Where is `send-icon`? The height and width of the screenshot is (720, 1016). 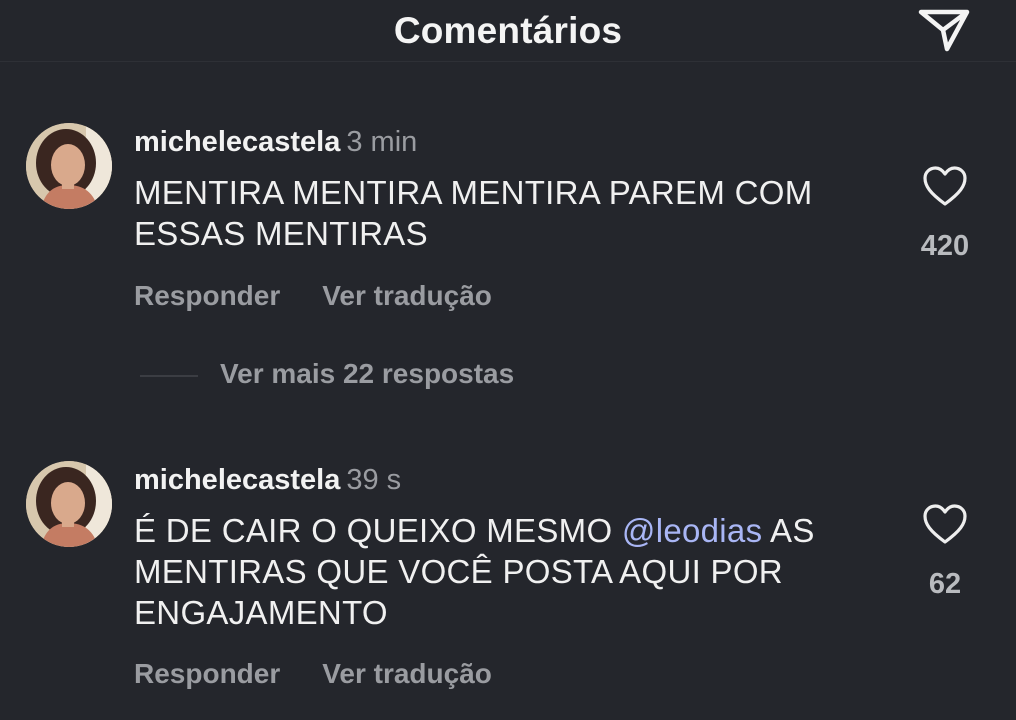
send-icon is located at coordinates (944, 30).